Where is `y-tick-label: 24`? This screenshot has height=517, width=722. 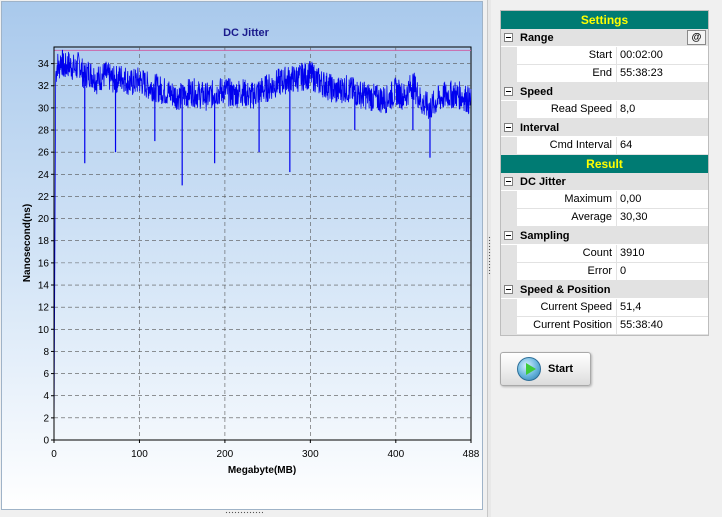 y-tick-label: 24 is located at coordinates (44, 175).